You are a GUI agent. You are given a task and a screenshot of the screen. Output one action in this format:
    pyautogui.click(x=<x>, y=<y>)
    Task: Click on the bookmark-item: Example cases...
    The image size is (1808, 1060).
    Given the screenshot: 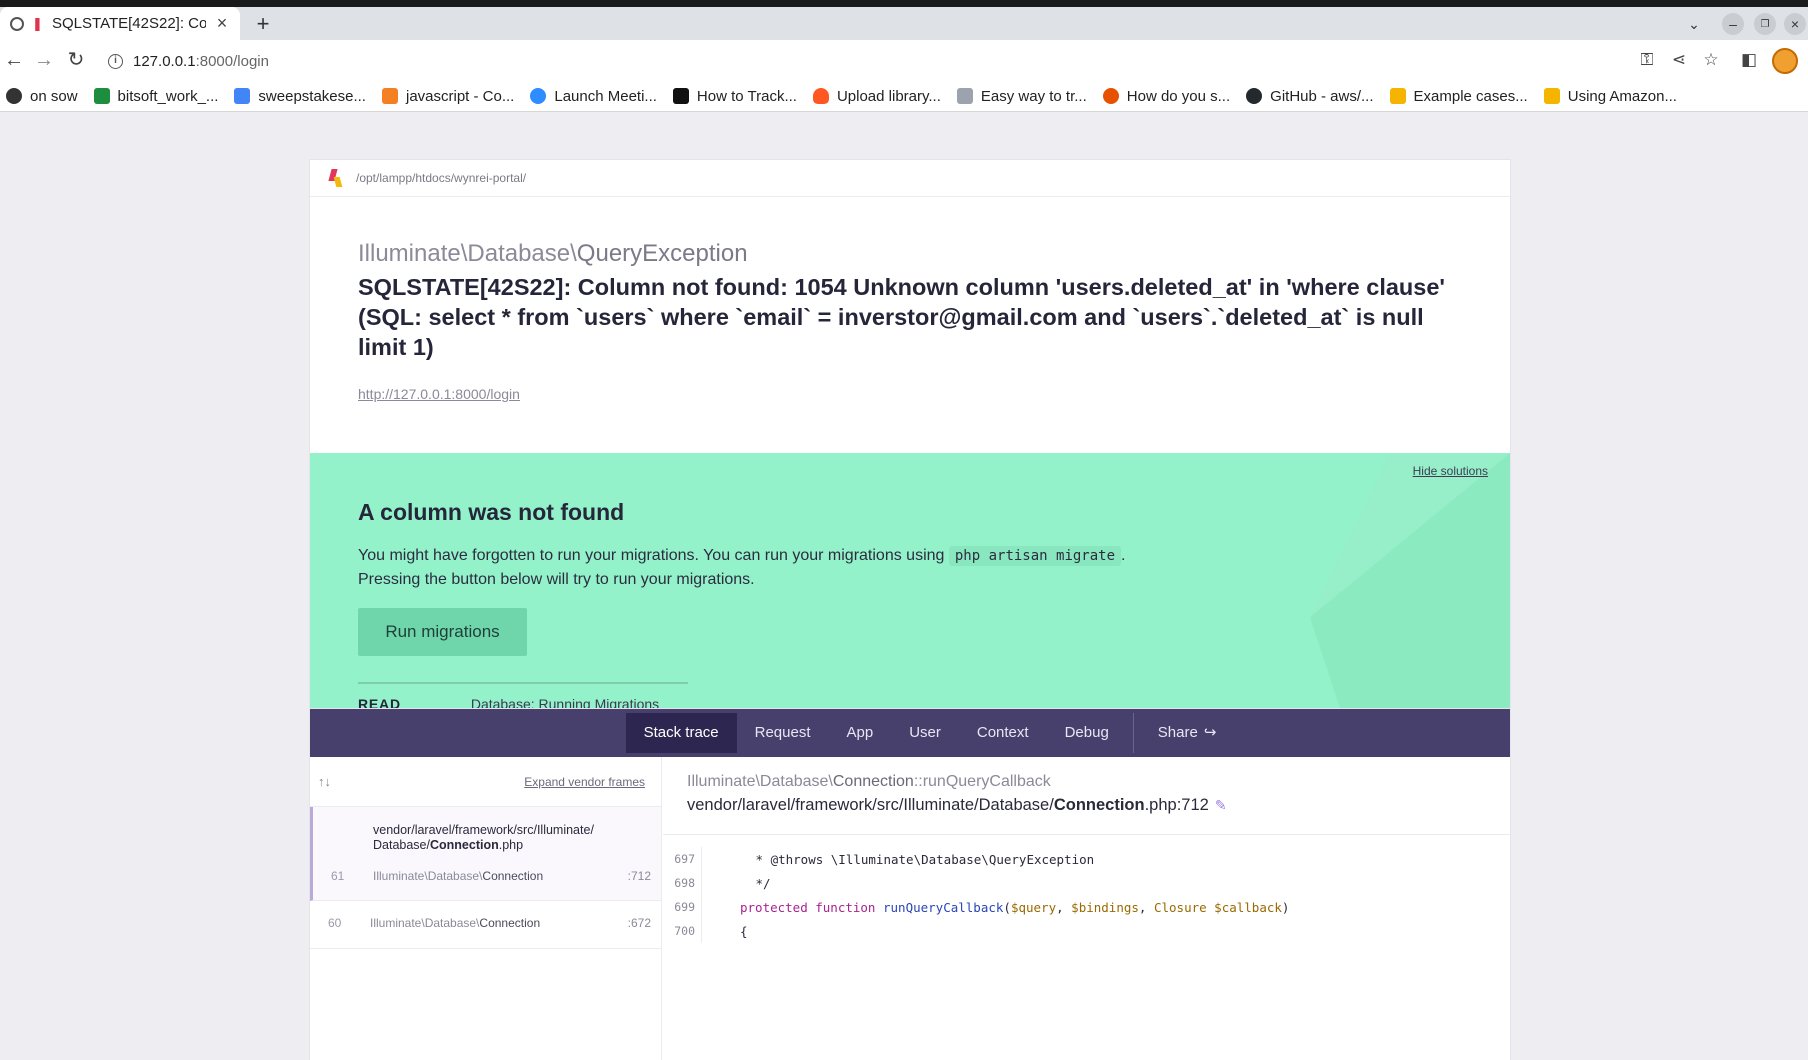 What is the action you would take?
    pyautogui.click(x=1458, y=96)
    